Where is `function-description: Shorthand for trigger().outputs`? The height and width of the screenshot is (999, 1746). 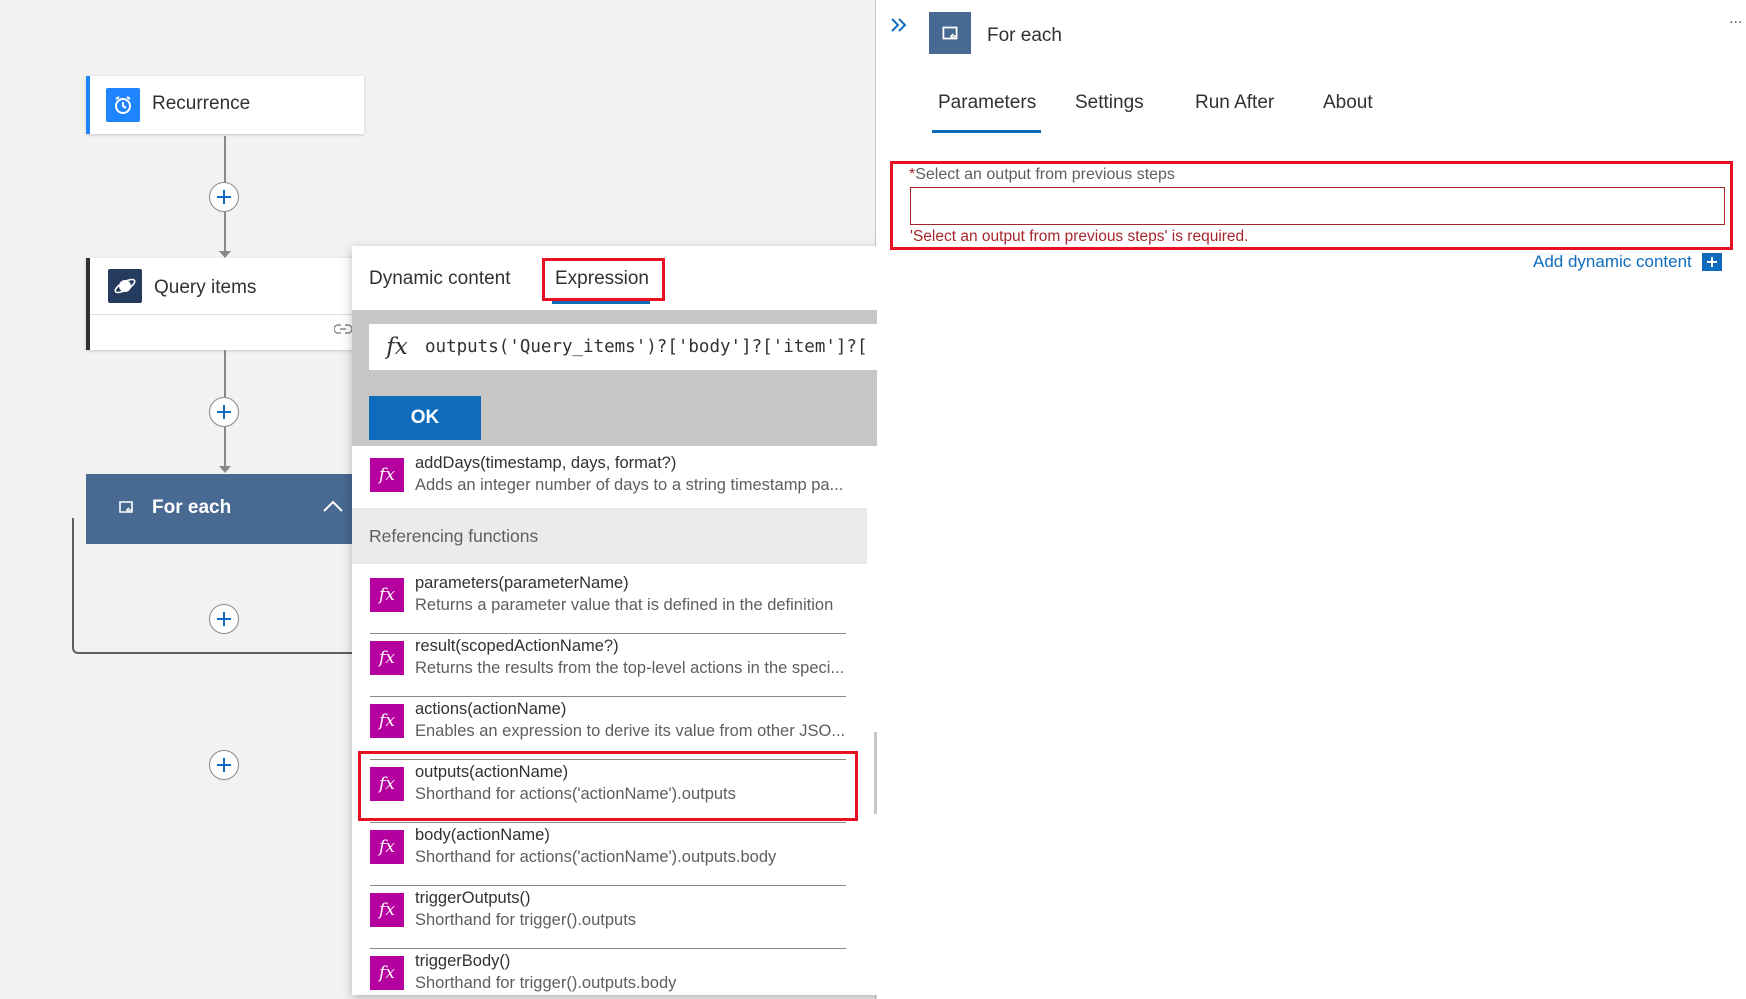 function-description: Shorthand for trigger().outputs is located at coordinates (526, 920).